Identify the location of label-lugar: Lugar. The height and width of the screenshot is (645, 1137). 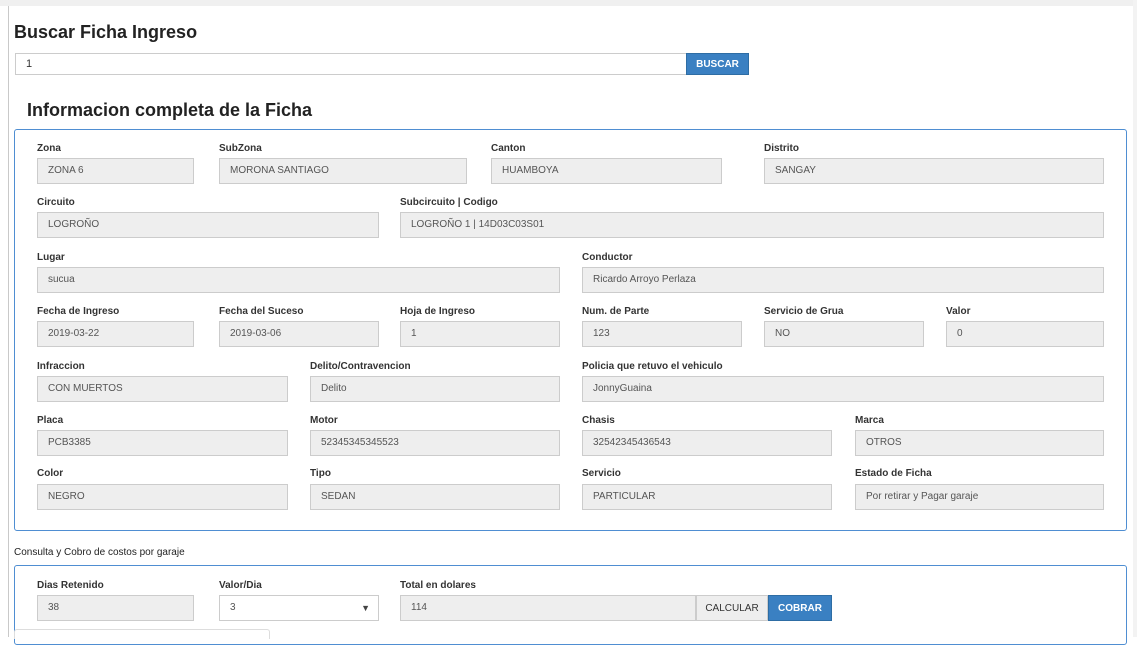
(51, 257).